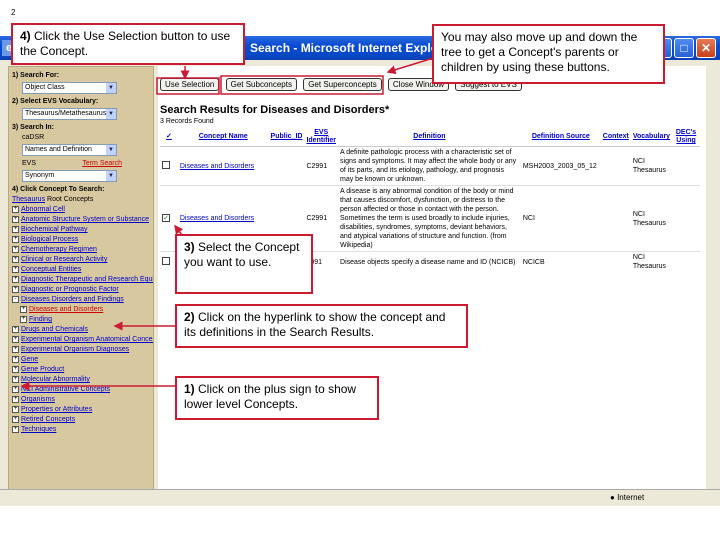 The image size is (720, 540). What do you see at coordinates (81, 138) in the screenshot?
I see `cadsr-option: caDSR` at bounding box center [81, 138].